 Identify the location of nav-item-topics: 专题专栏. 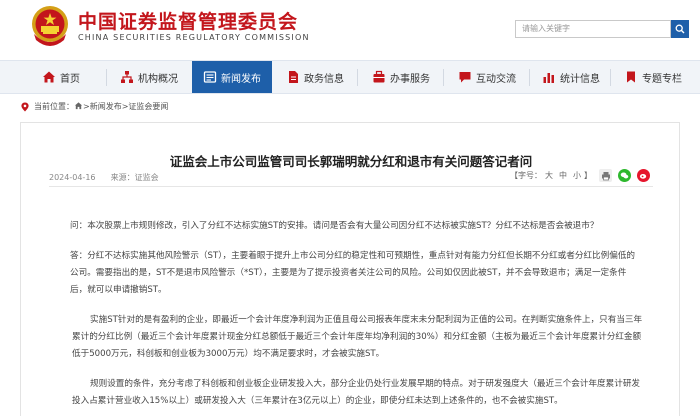
(653, 77).